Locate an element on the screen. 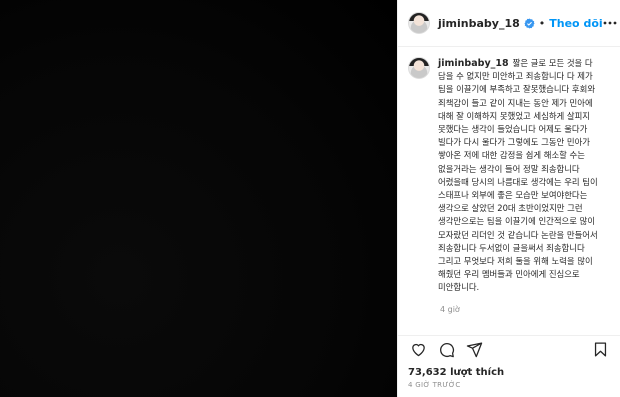 The height and width of the screenshot is (397, 620). more-options-icon is located at coordinates (610, 23).